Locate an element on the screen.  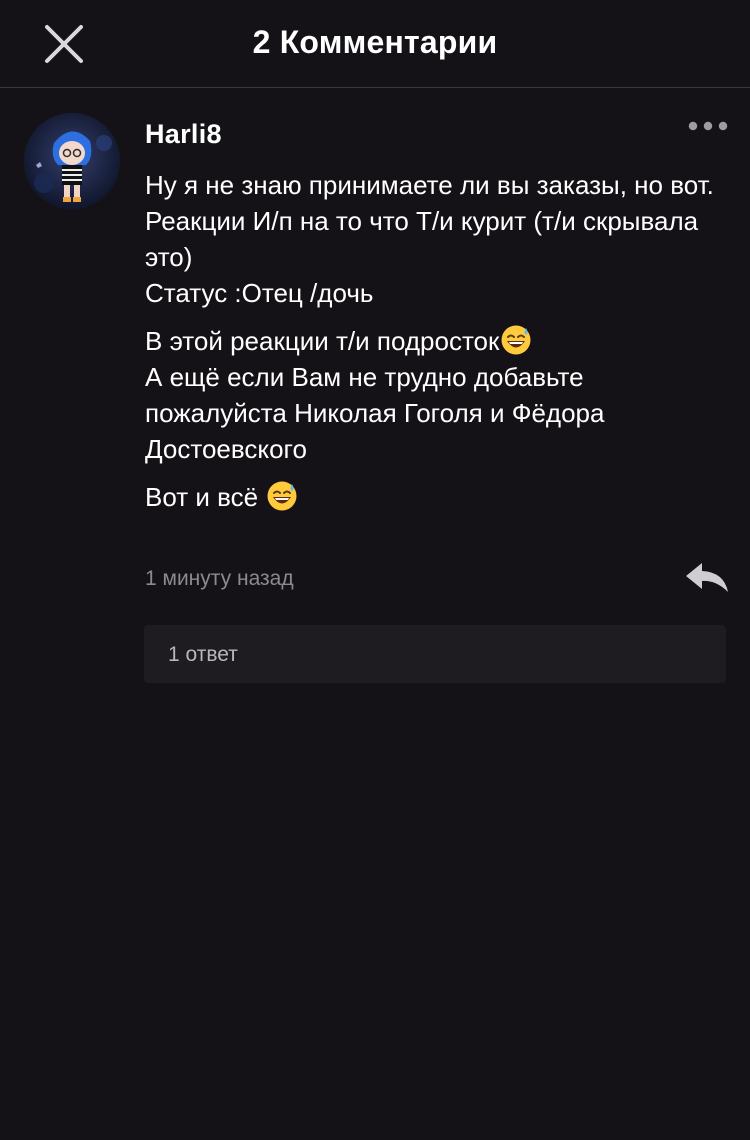
replies-count-label: 1 ответ is located at coordinates (203, 654).